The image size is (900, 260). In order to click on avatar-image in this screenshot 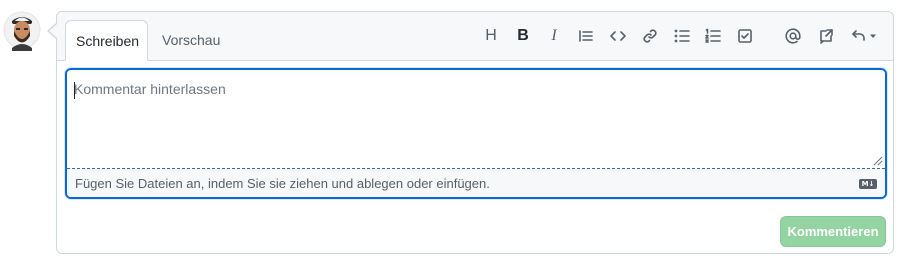, I will do `click(22, 31)`.